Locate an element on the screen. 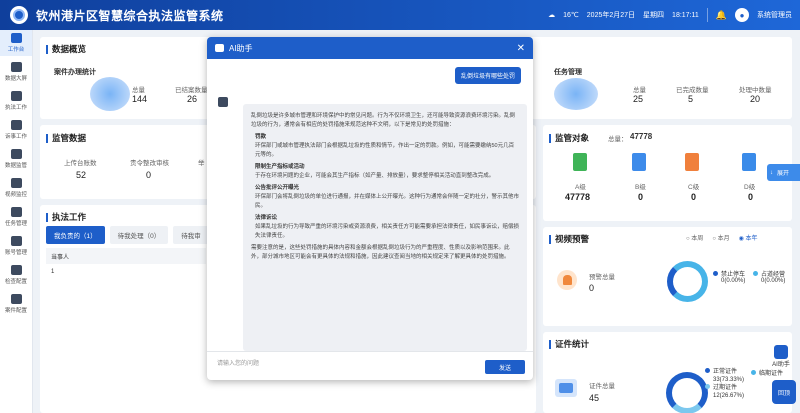 This screenshot has height=413, width=800. supervision-title: 监管数据 is located at coordinates (66, 138).